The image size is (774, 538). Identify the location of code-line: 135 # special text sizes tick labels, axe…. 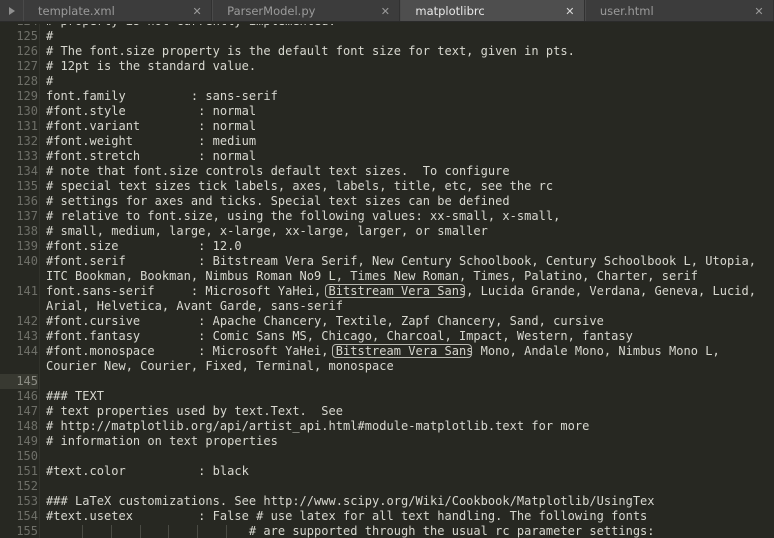
(387, 186).